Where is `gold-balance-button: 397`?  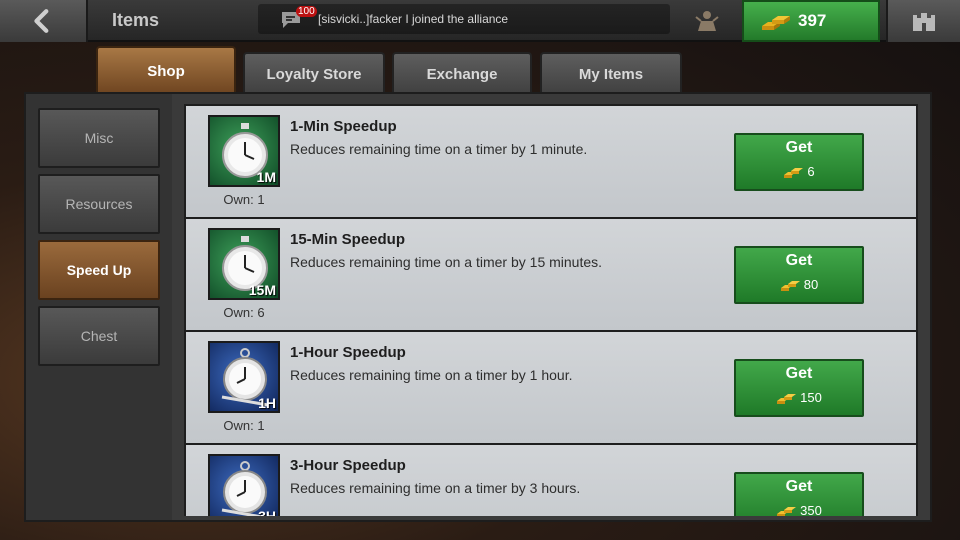
gold-balance-button: 397 is located at coordinates (811, 21).